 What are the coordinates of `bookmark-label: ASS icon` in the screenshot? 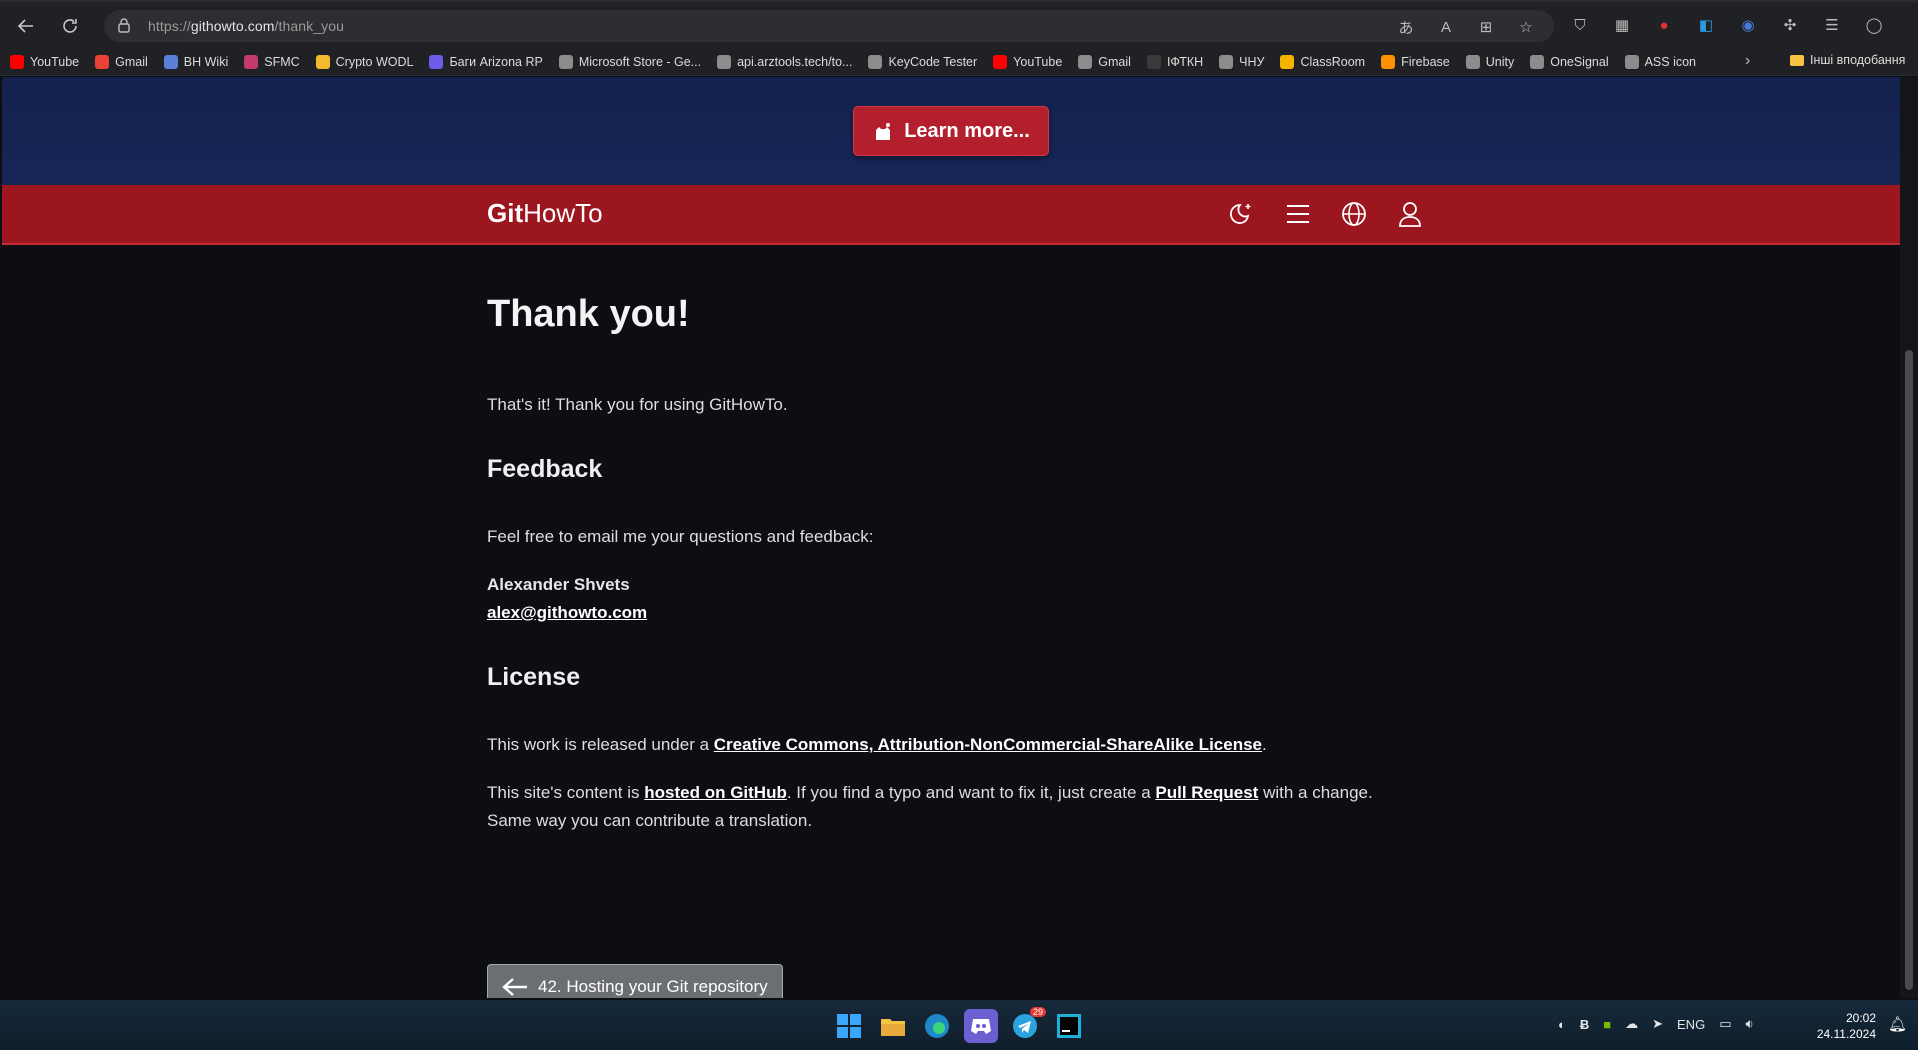 It's located at (1670, 61).